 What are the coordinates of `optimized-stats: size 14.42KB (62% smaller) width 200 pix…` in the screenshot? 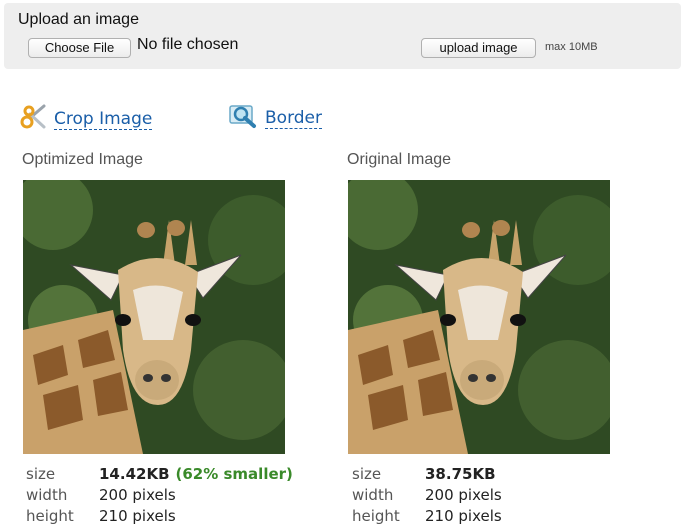 It's located at (159, 495).